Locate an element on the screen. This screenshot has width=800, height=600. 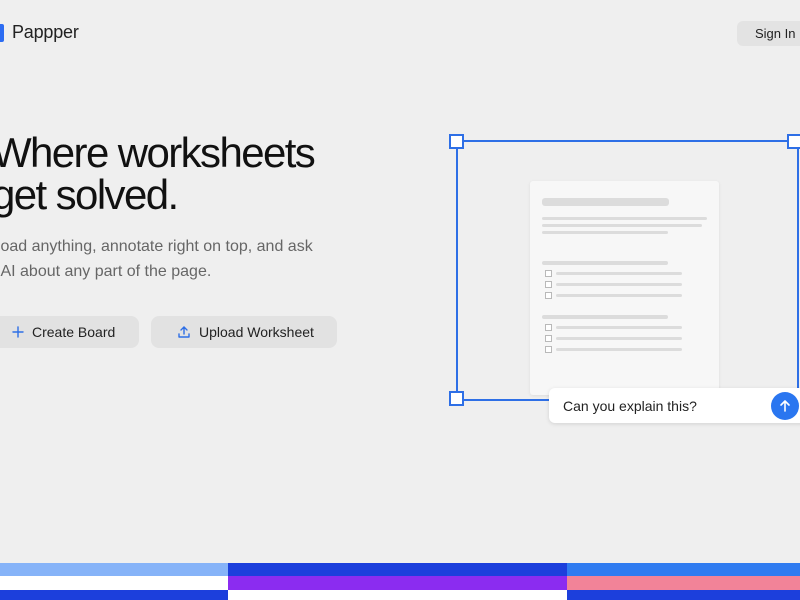
headline-line-2: get solved. is located at coordinates (89, 194).